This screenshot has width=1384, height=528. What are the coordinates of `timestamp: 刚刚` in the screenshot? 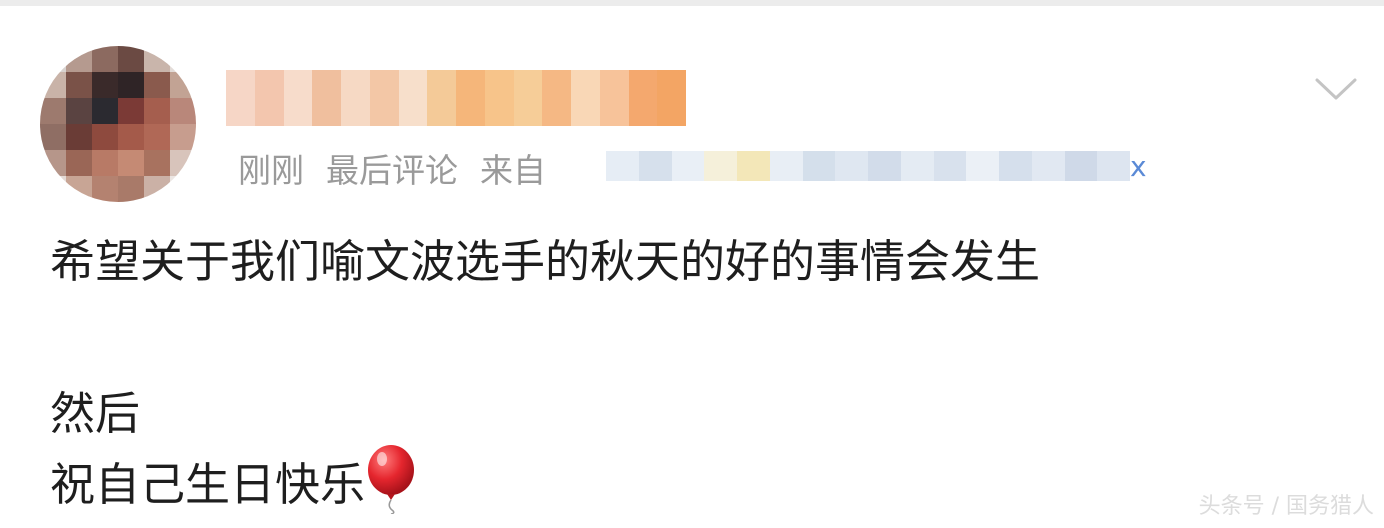 It's located at (271, 170).